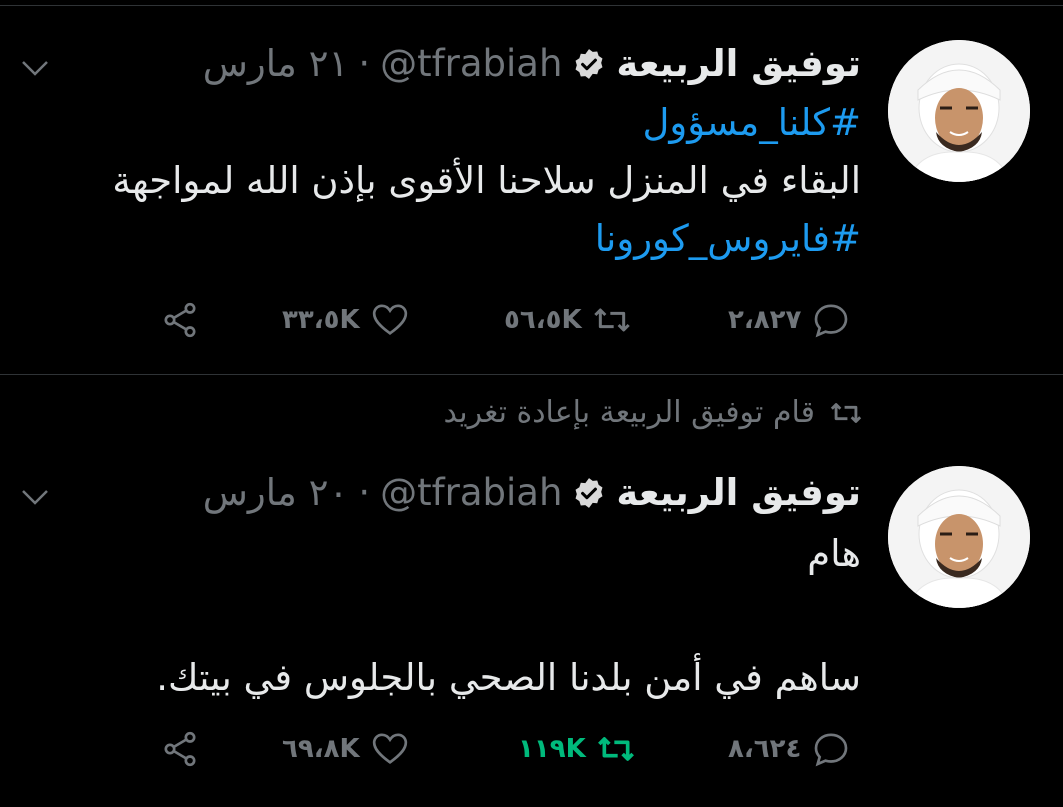 The width and height of the screenshot is (1063, 807). Describe the element at coordinates (487, 123) in the screenshot. I see `hashtag-link: #كلنا_مسؤول` at that location.